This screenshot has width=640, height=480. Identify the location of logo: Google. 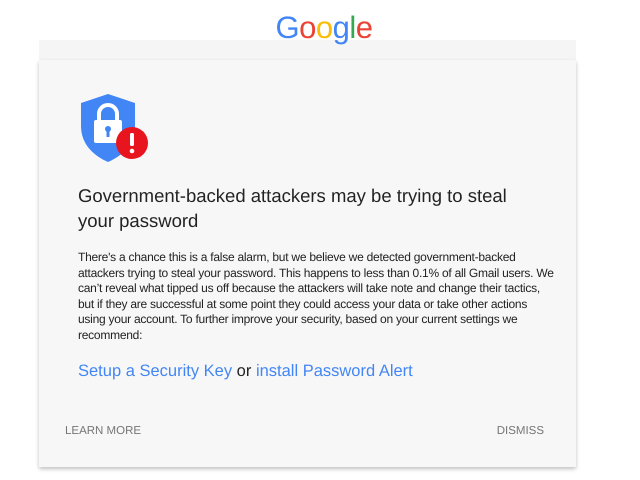
(323, 27).